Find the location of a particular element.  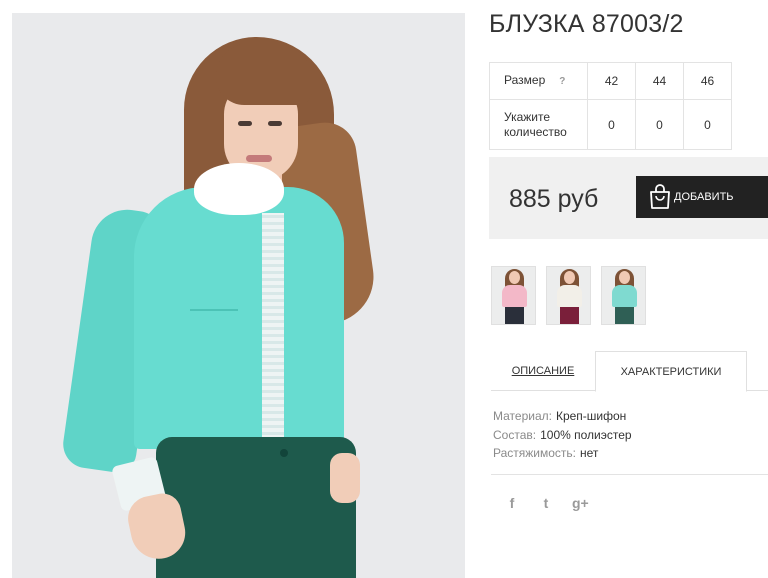

size-option-44: 44 is located at coordinates (659, 81).